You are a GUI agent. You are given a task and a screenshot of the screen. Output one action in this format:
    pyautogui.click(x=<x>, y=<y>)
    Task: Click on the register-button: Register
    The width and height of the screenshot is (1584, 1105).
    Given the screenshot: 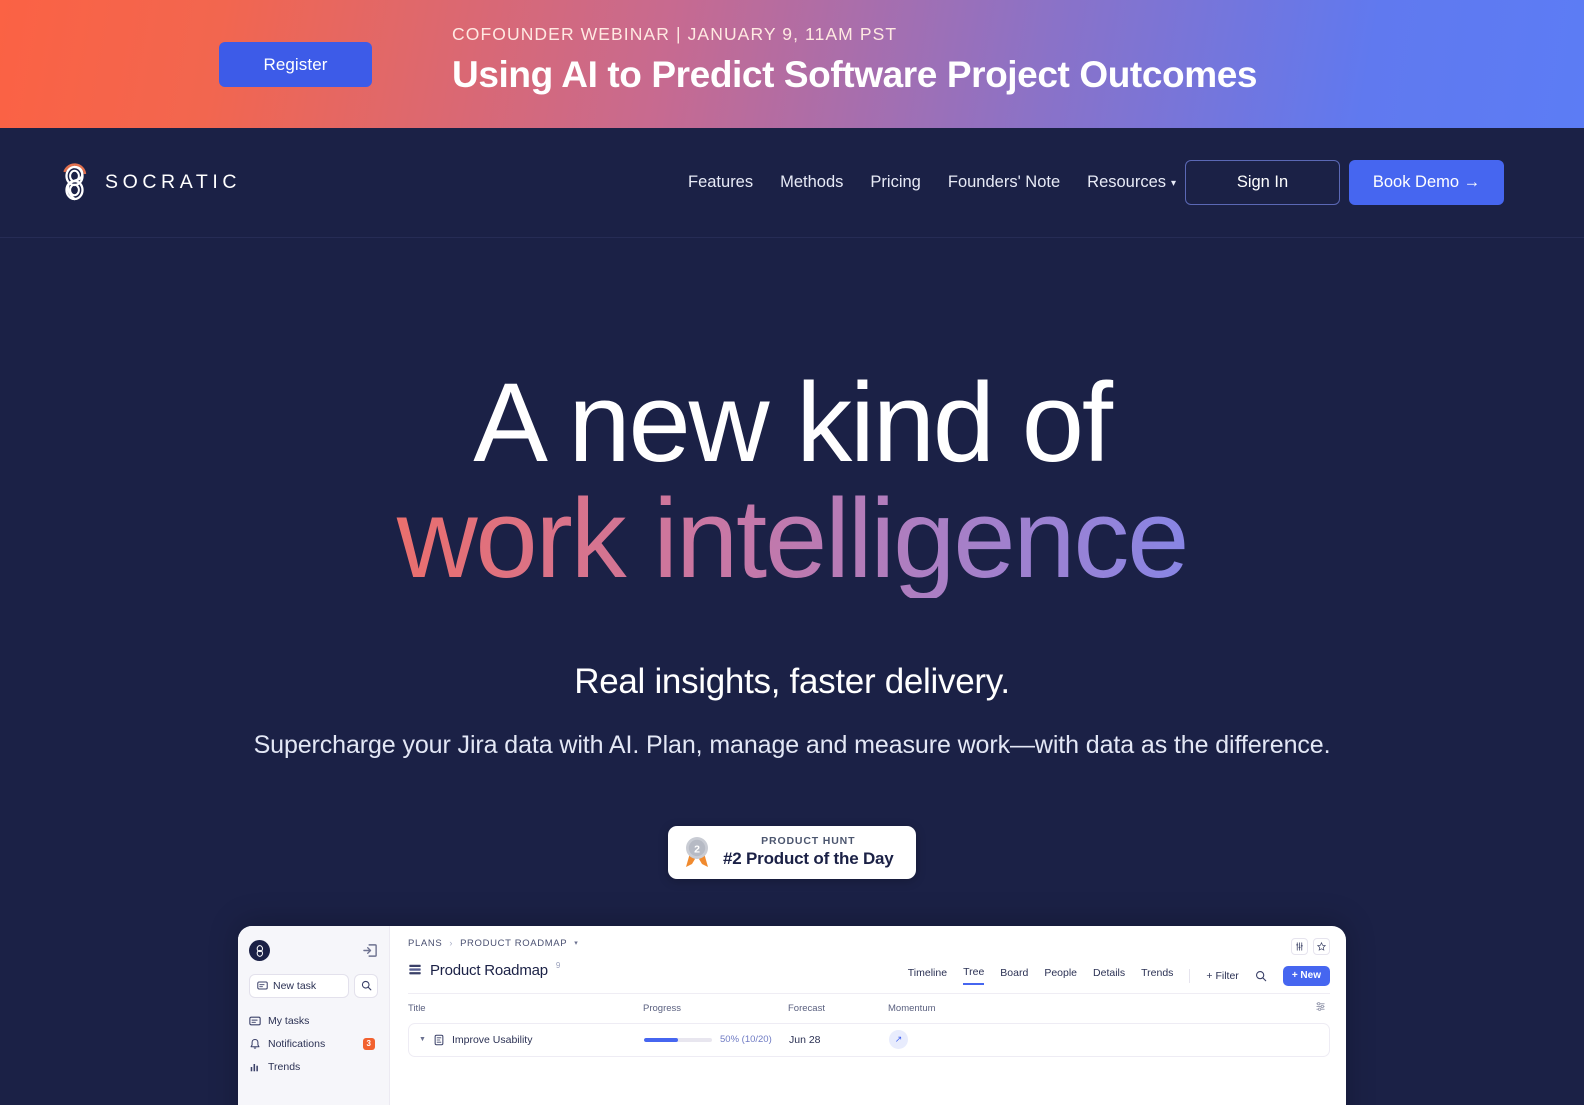 What is the action you would take?
    pyautogui.click(x=295, y=64)
    